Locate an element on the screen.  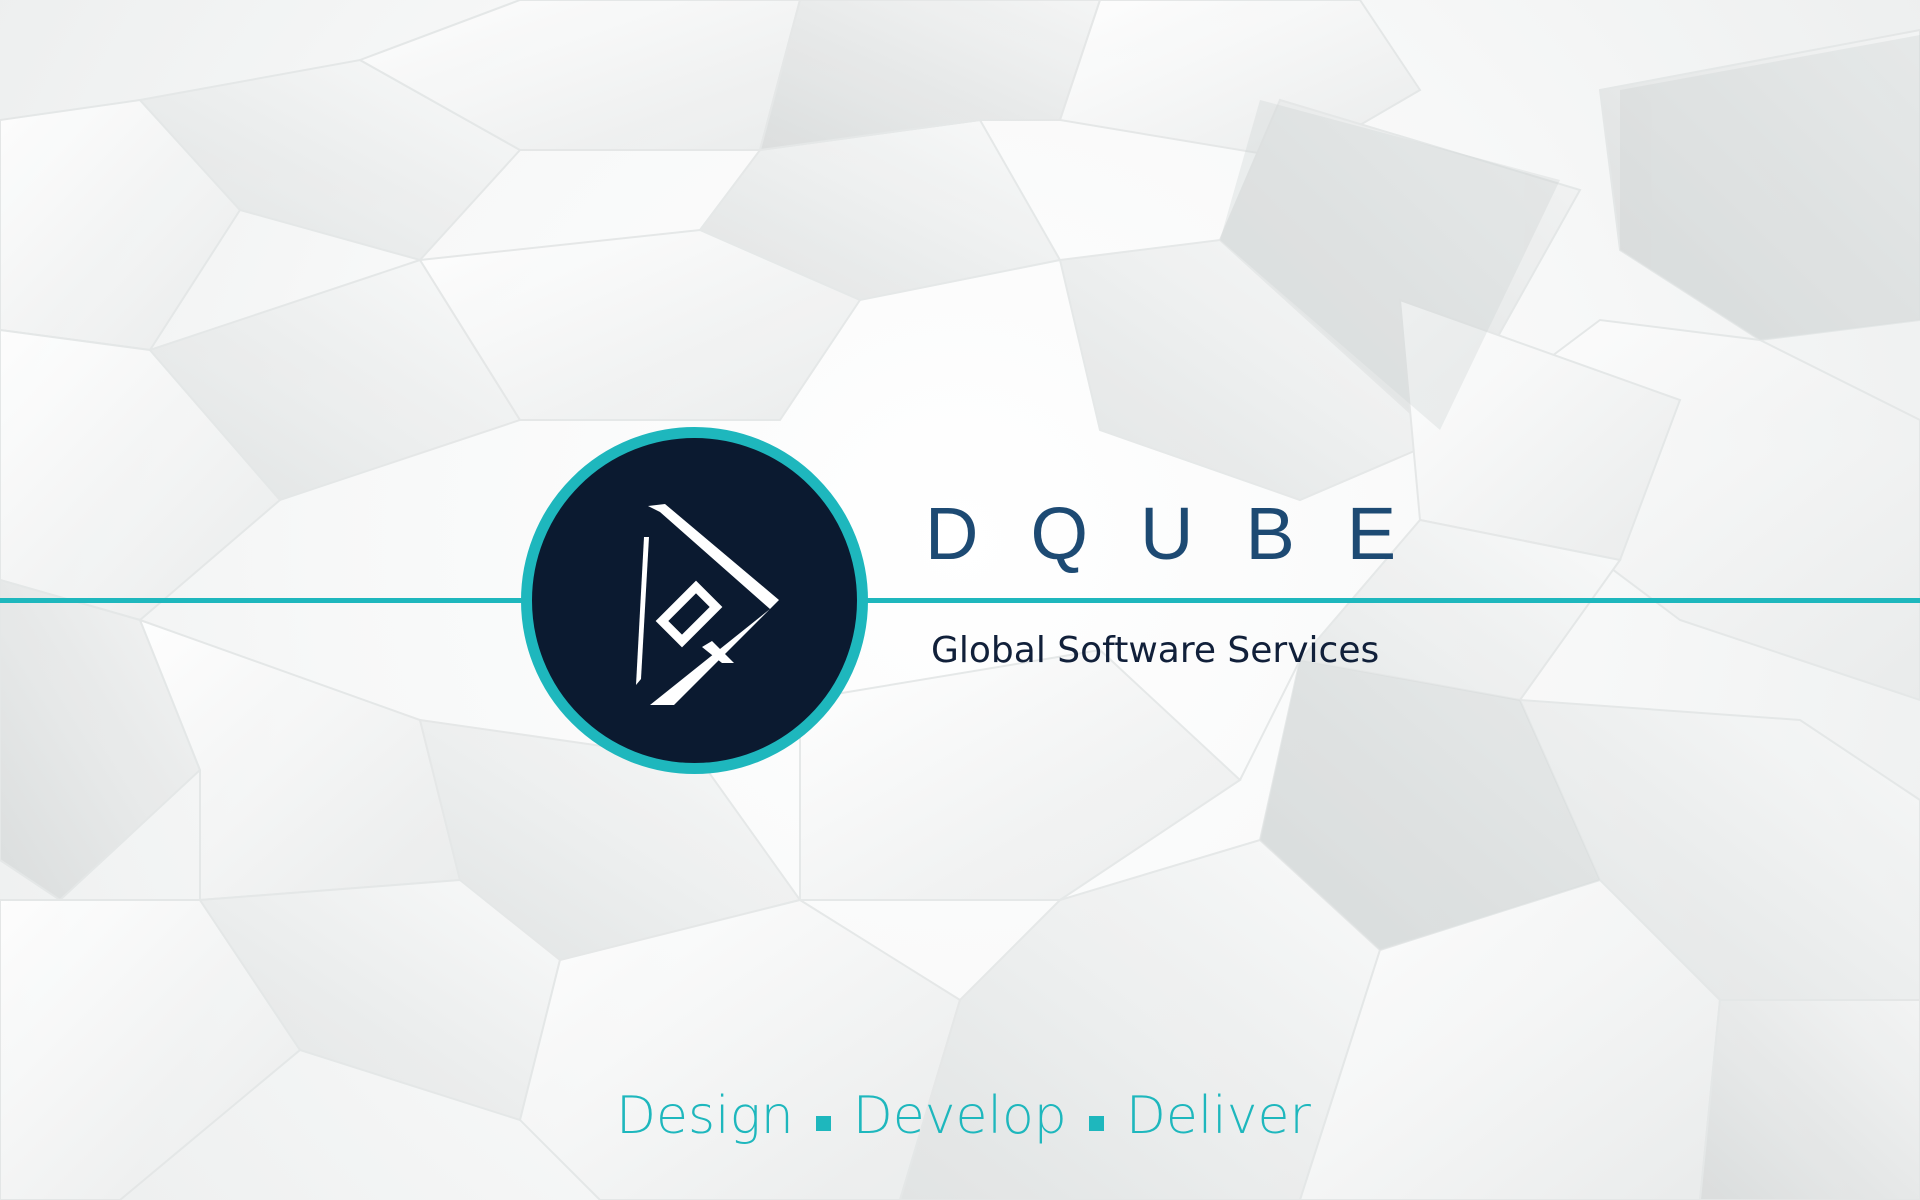
tagline-item-design: Design is located at coordinates (705, 1116).